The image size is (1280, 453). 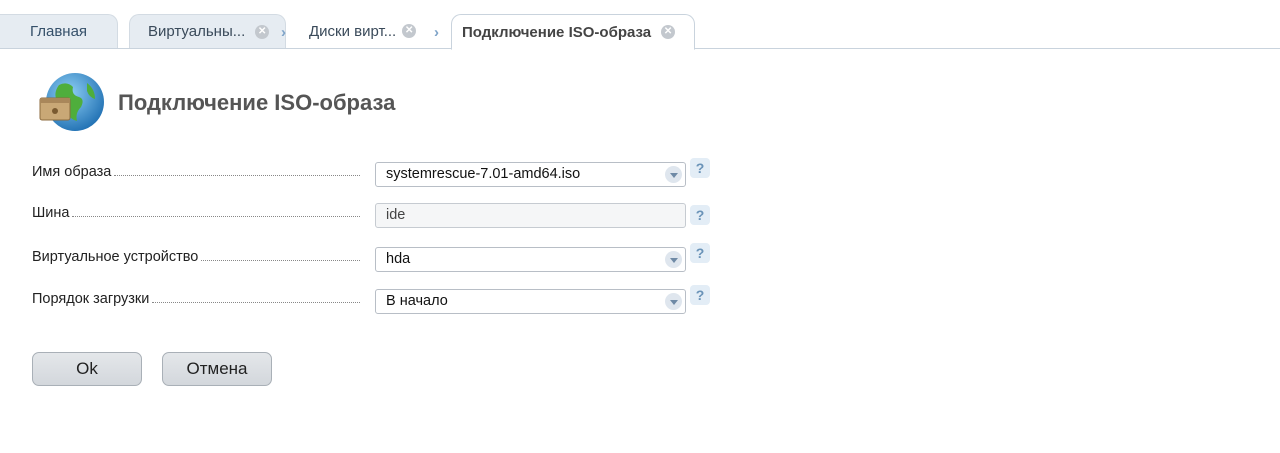 I want to click on bus-field: ide, so click(x=530, y=215).